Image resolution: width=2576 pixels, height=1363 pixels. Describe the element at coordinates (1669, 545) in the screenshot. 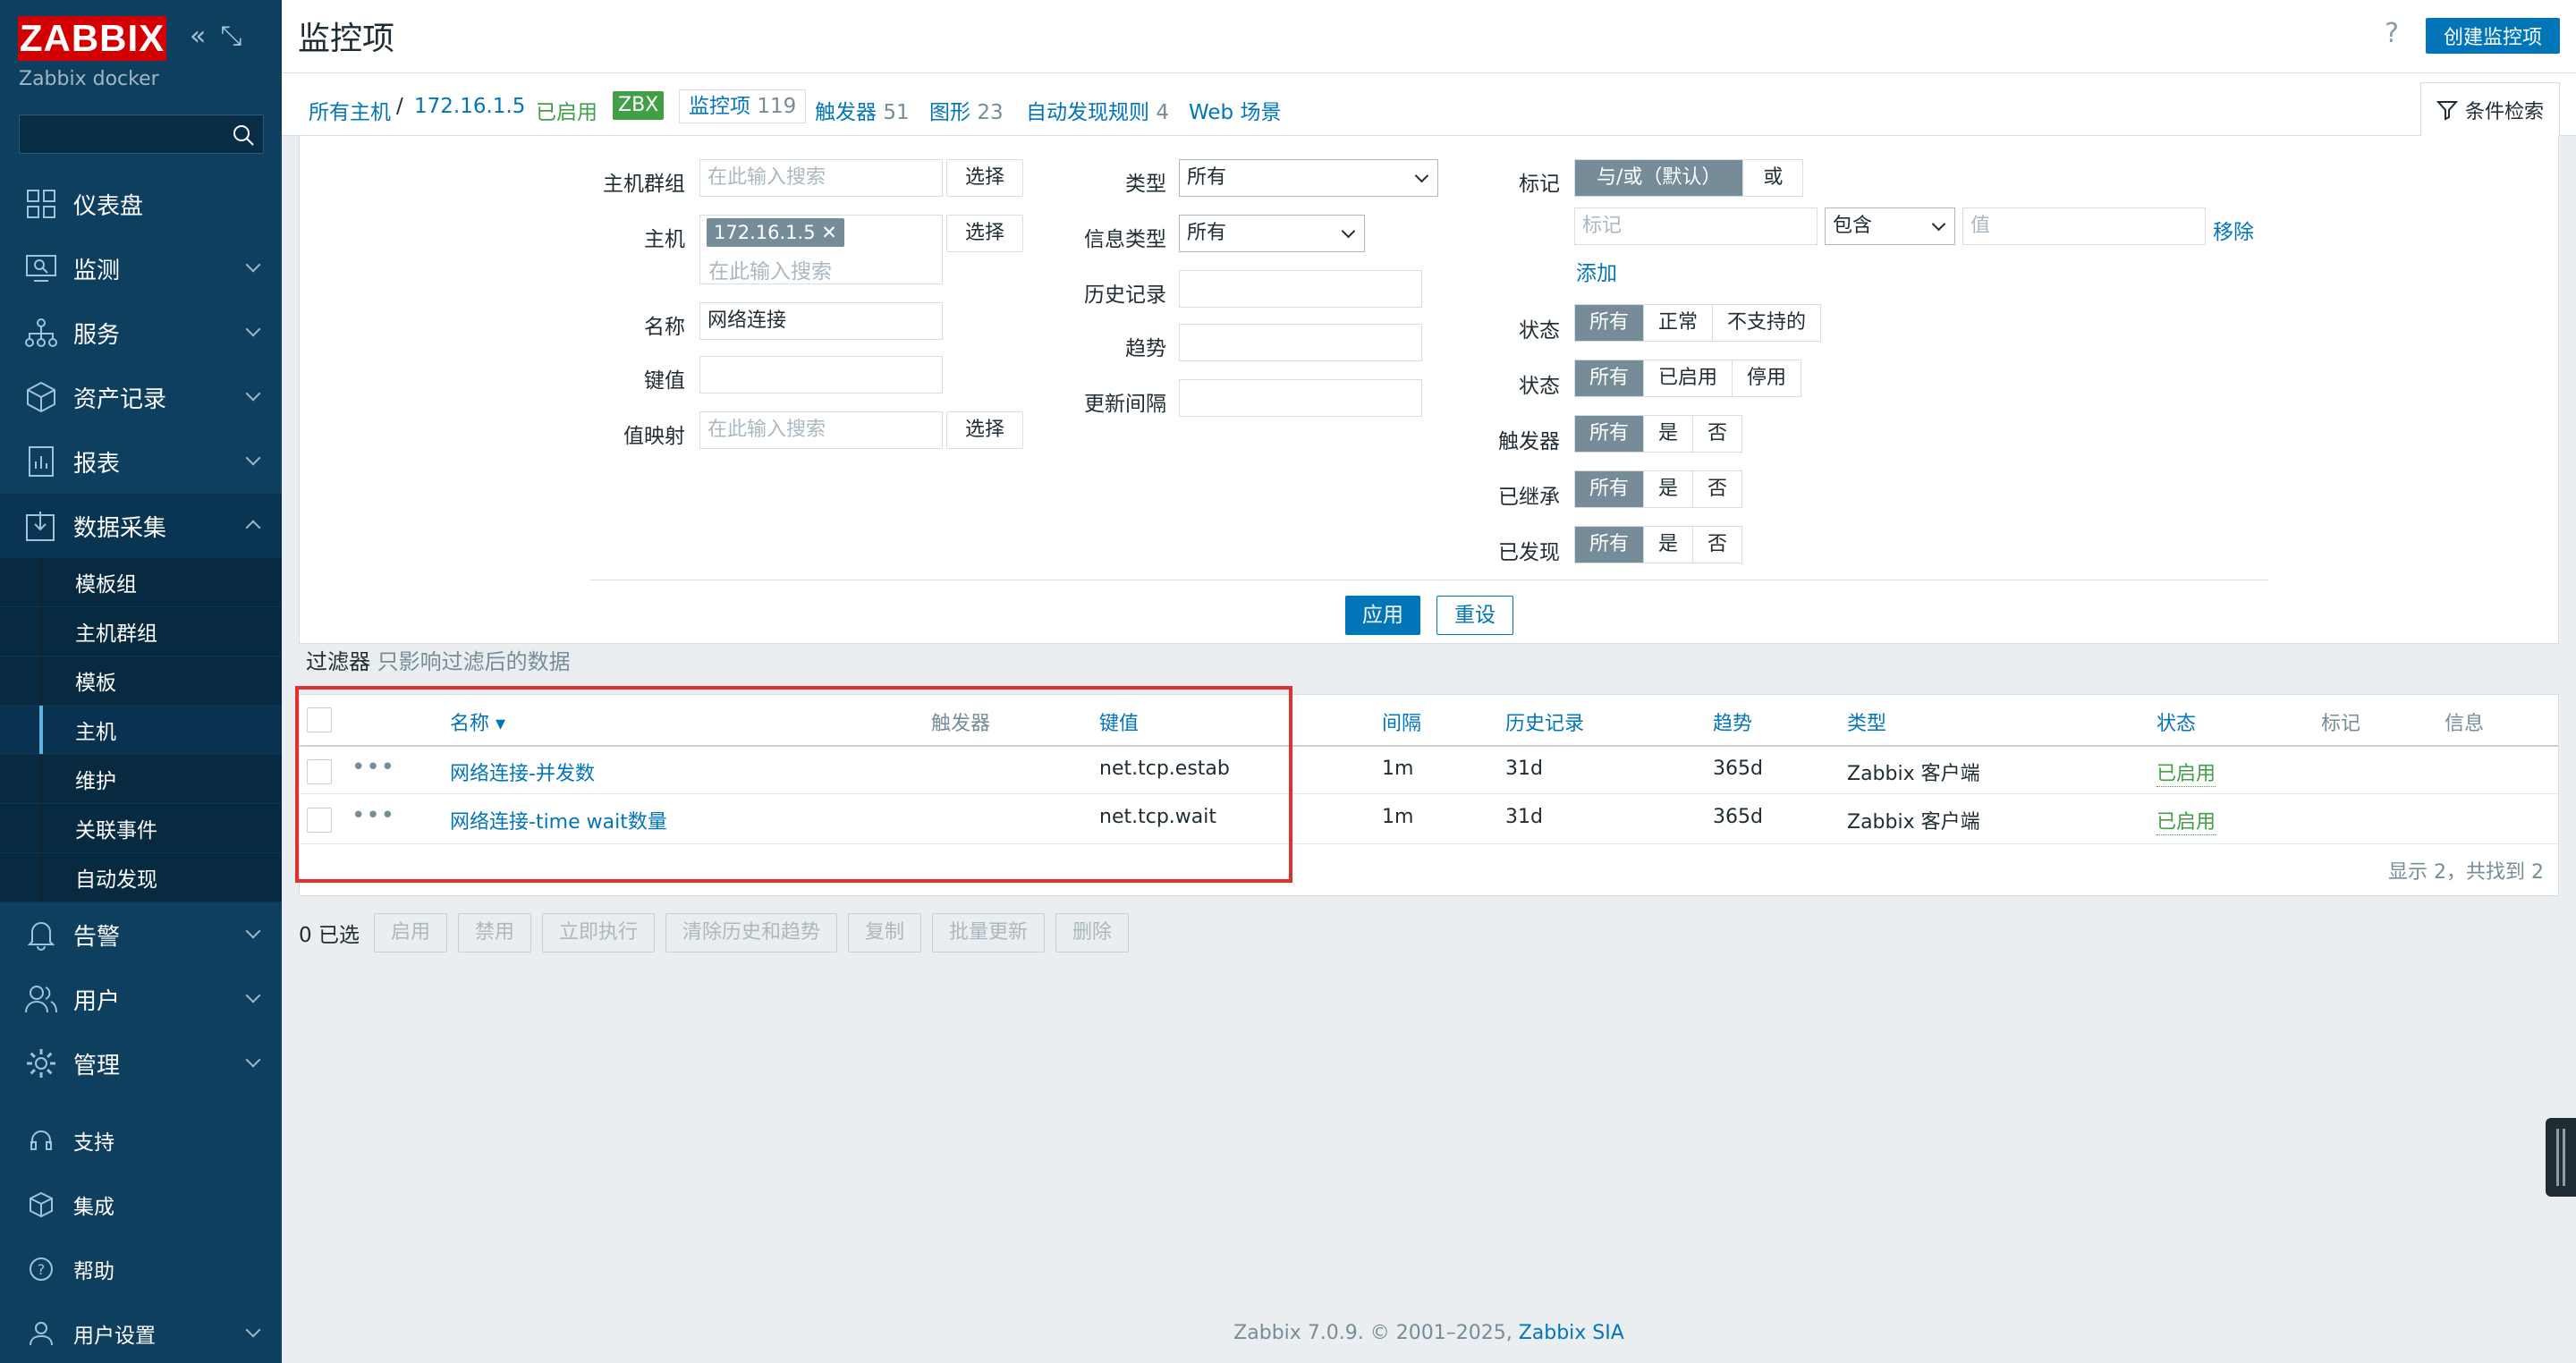

I see `discovered-yes-option: 是` at that location.